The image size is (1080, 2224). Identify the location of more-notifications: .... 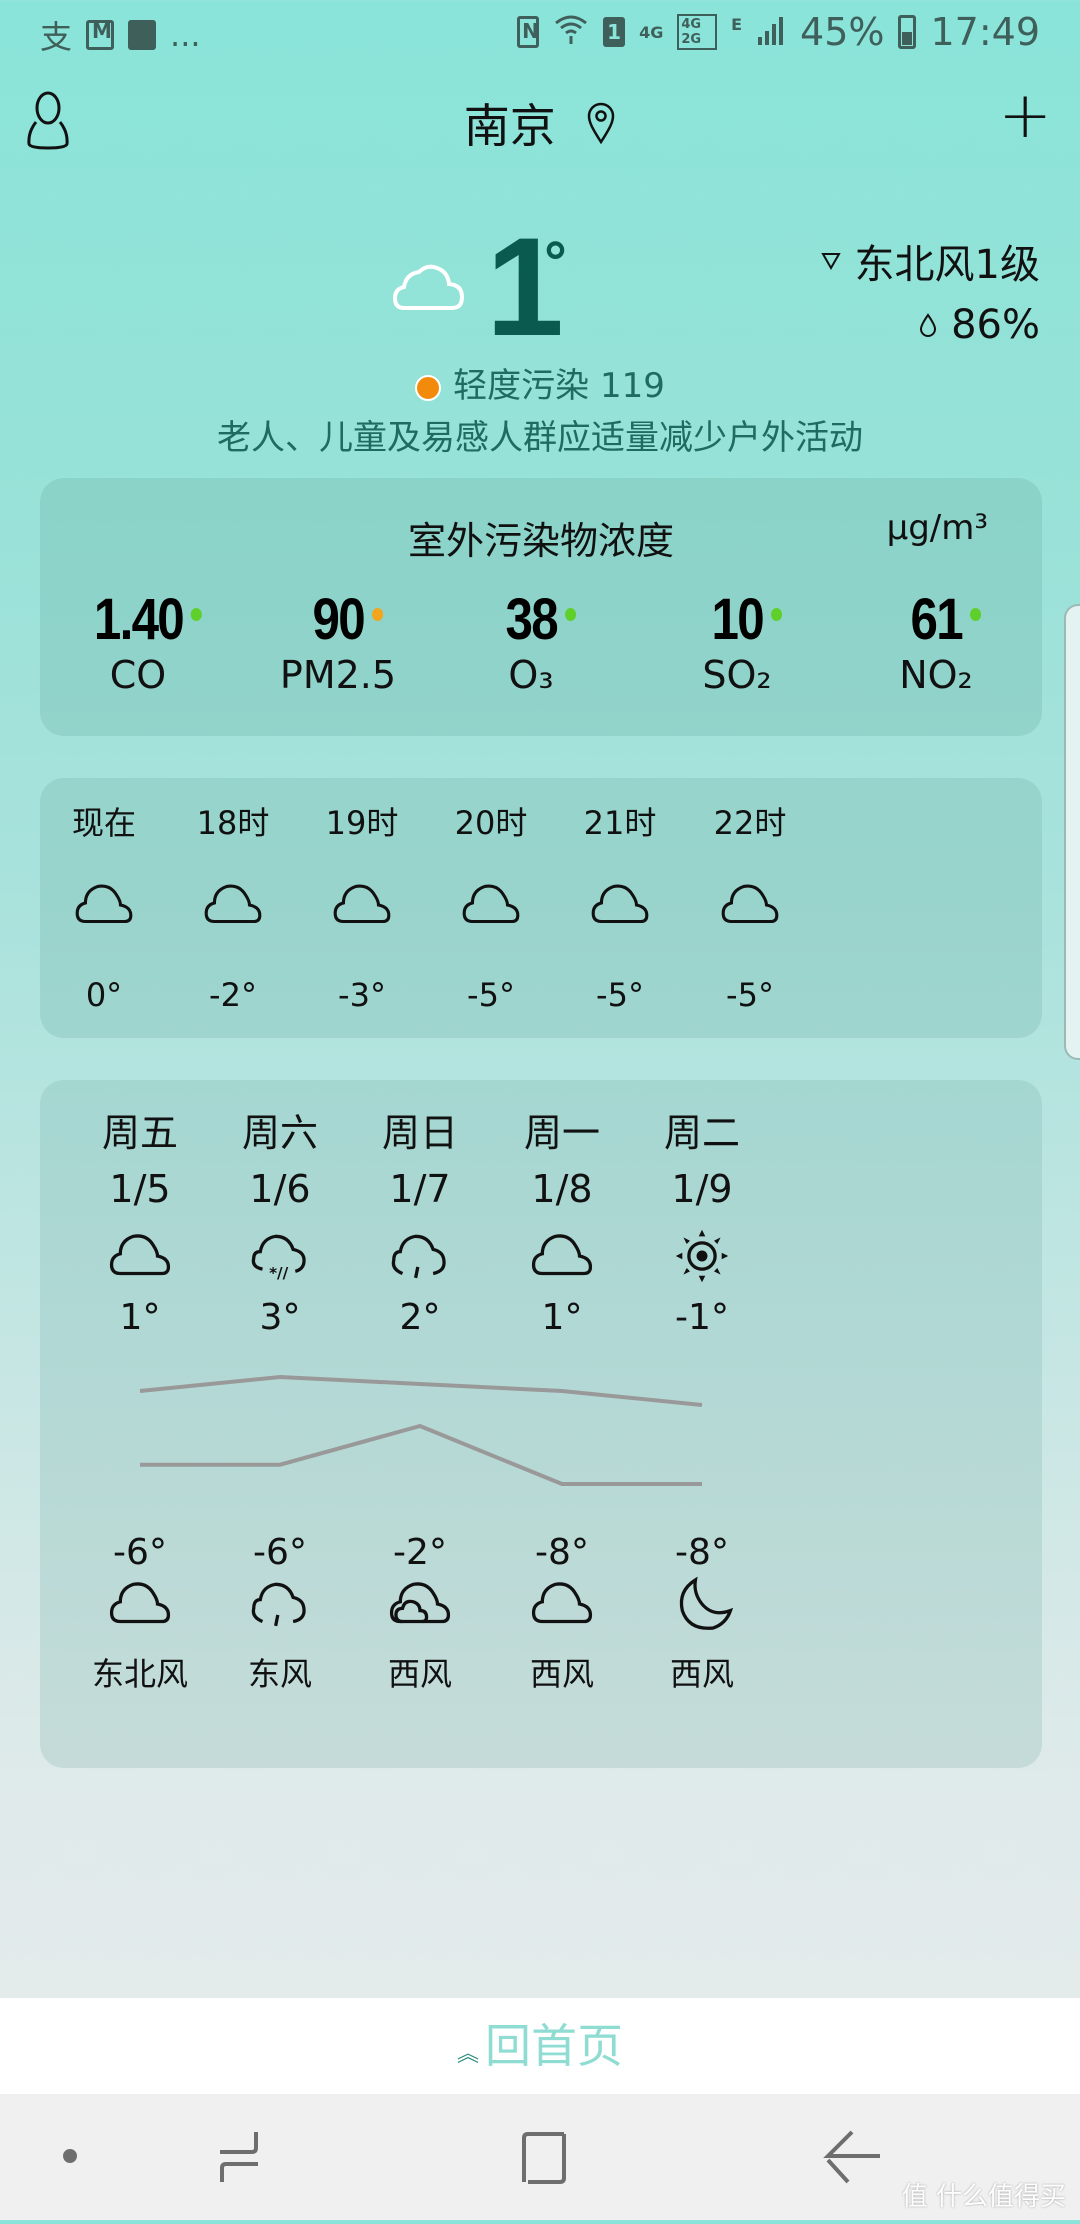
(185, 35).